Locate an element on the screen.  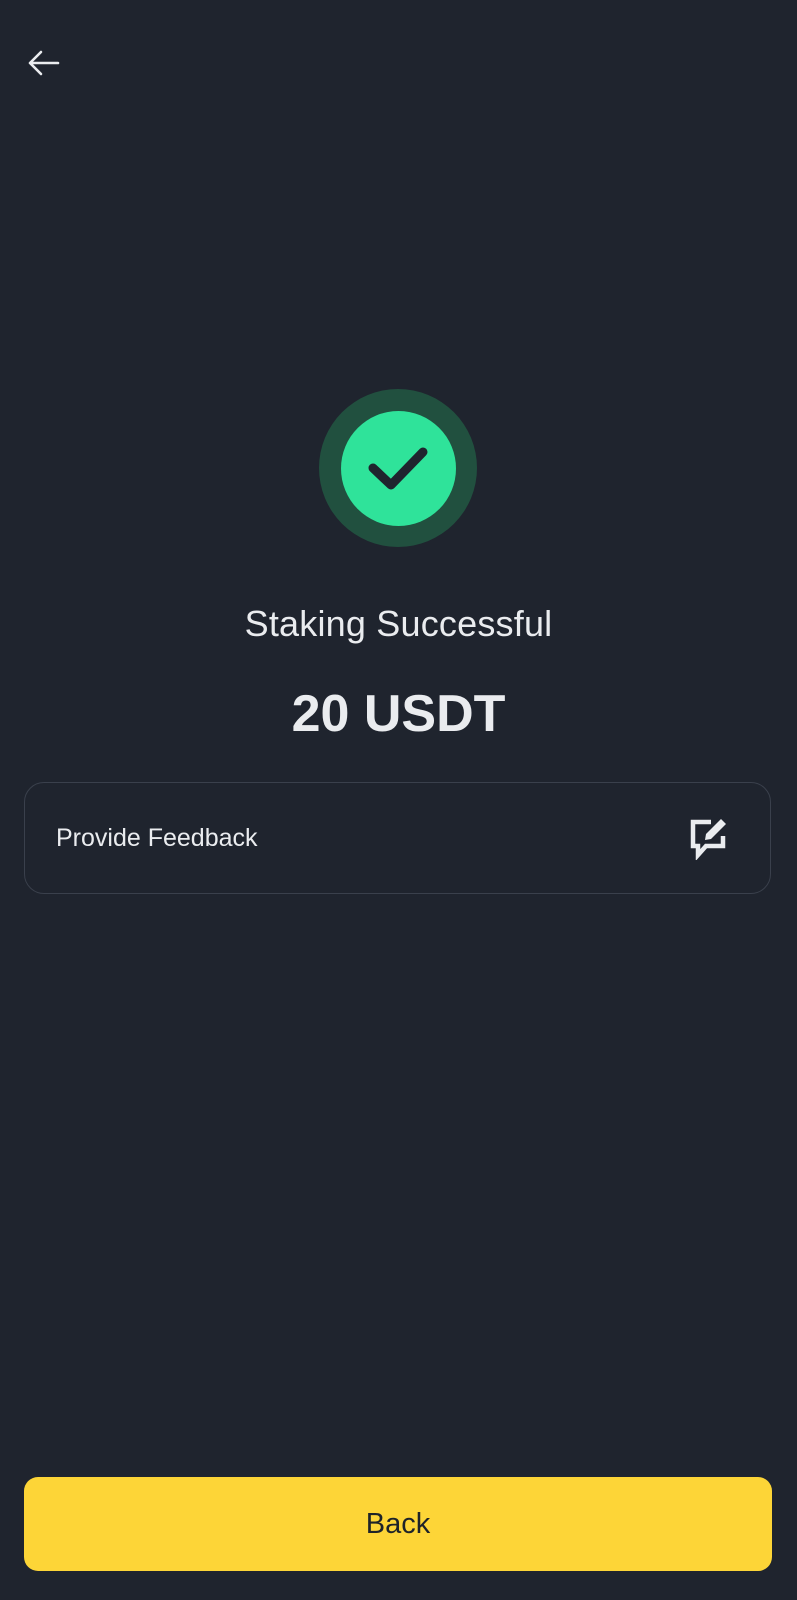
back-arrow-button is located at coordinates (43, 63).